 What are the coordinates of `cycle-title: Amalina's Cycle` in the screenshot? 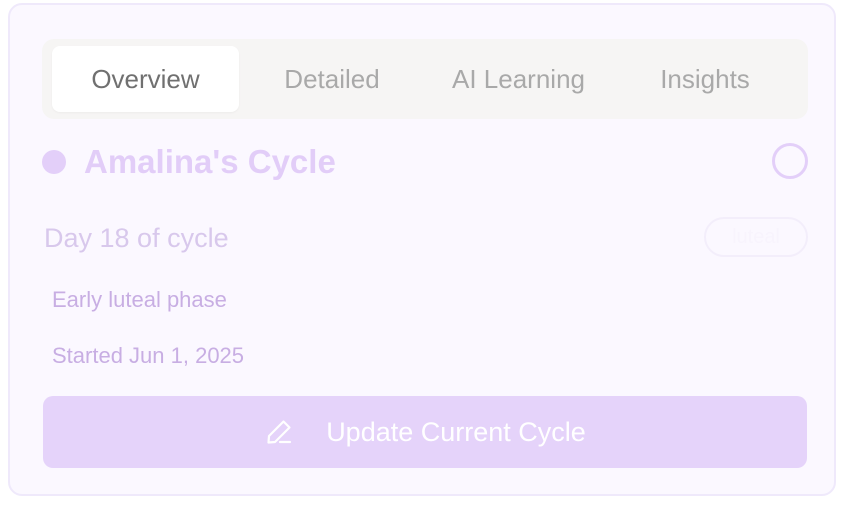 It's located at (210, 161).